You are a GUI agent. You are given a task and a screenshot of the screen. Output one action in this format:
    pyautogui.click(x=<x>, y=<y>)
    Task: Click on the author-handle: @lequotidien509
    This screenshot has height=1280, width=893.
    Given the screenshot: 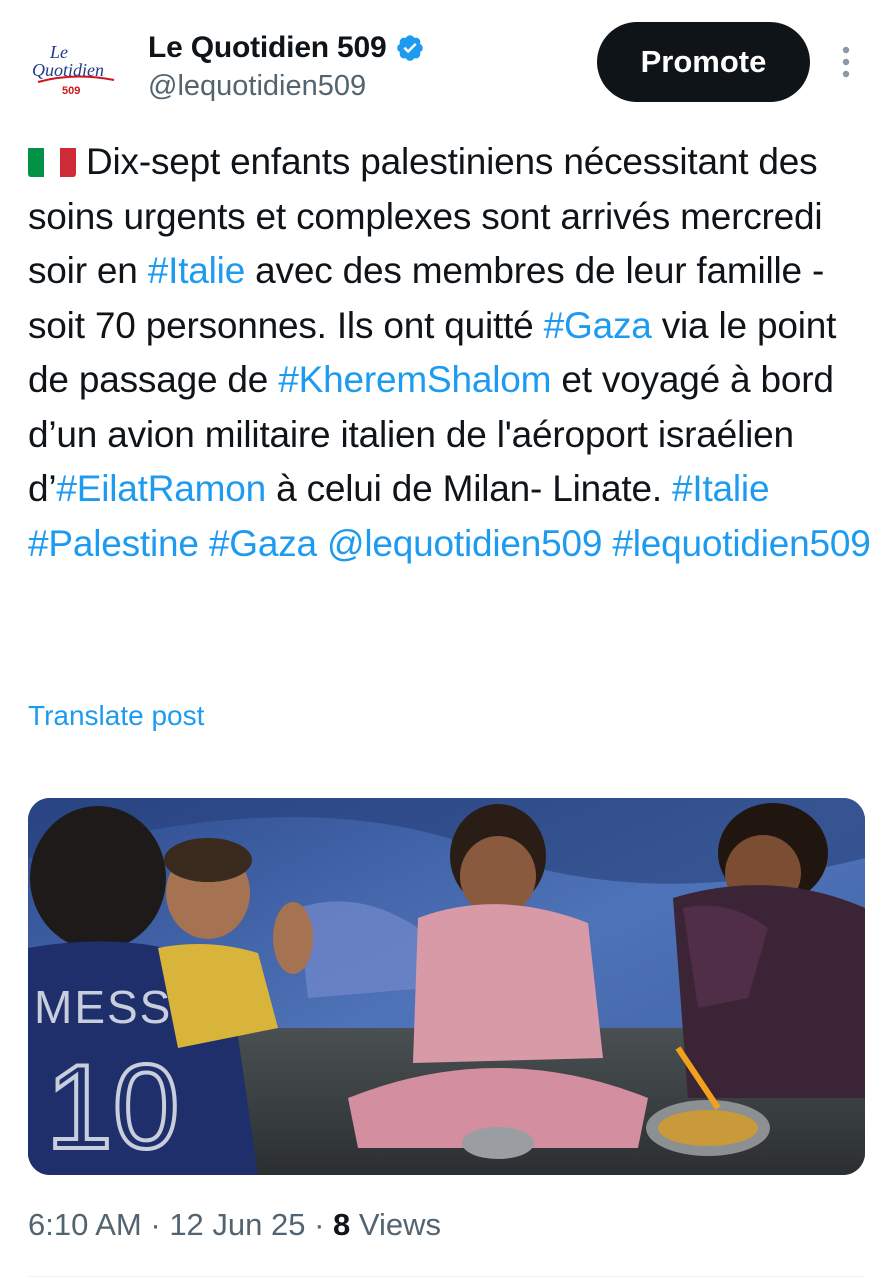 What is the action you would take?
    pyautogui.click(x=257, y=86)
    